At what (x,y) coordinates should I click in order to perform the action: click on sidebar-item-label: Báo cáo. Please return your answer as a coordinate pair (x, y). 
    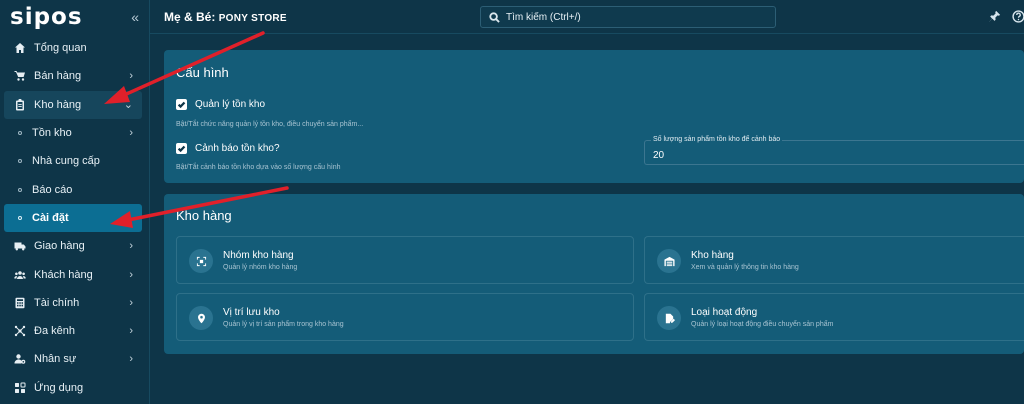
    Looking at the image, I should click on (52, 189).